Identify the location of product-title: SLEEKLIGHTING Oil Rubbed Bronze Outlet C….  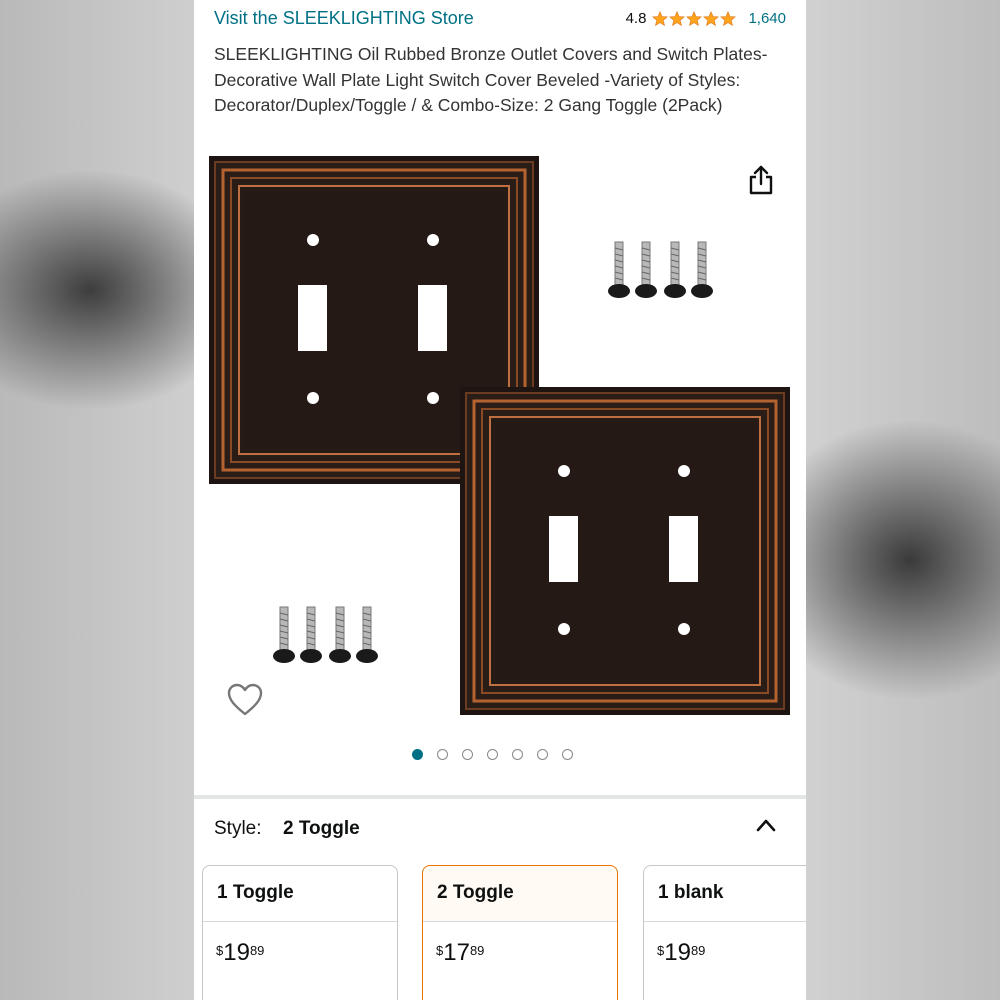
(491, 79).